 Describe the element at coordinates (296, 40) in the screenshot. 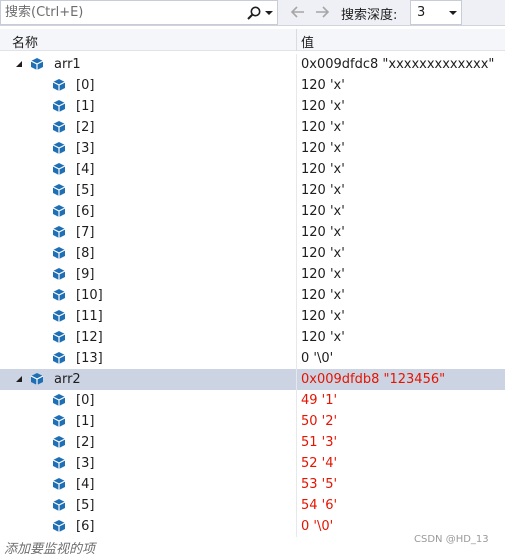

I see `column-resize-handle` at that location.